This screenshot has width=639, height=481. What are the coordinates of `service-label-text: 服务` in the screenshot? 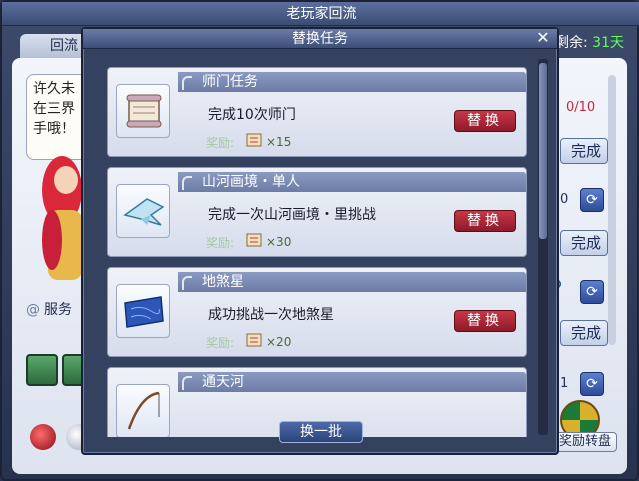 It's located at (58, 310).